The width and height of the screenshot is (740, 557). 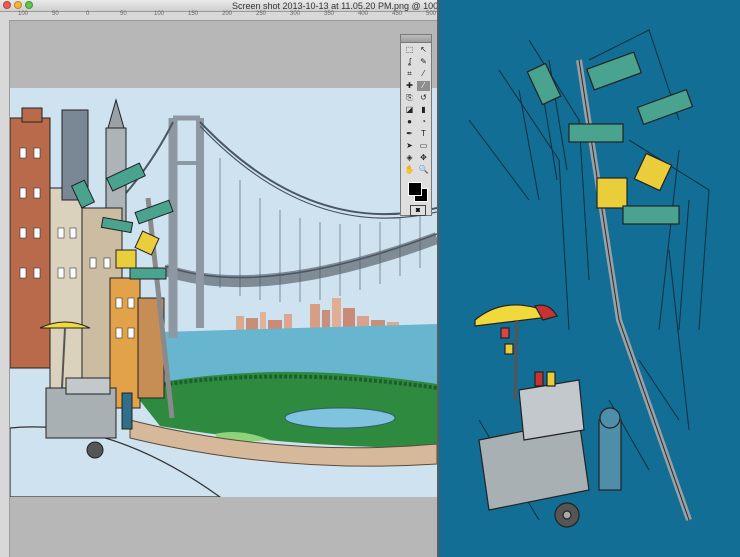 I want to click on quick-mask-button: ◙, so click(x=418, y=210).